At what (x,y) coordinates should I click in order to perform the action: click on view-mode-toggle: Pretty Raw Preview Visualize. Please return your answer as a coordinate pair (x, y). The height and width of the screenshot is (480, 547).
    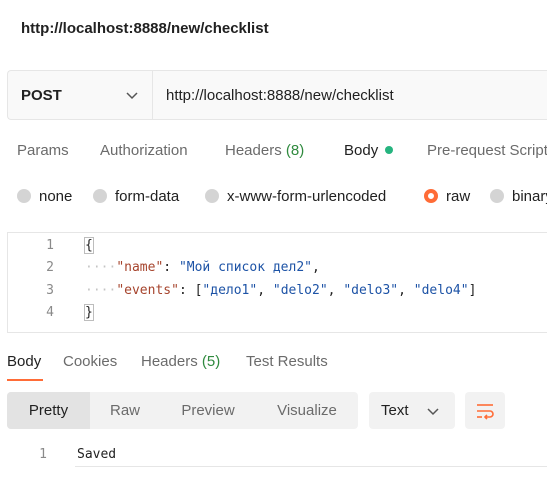
    Looking at the image, I should click on (182, 410).